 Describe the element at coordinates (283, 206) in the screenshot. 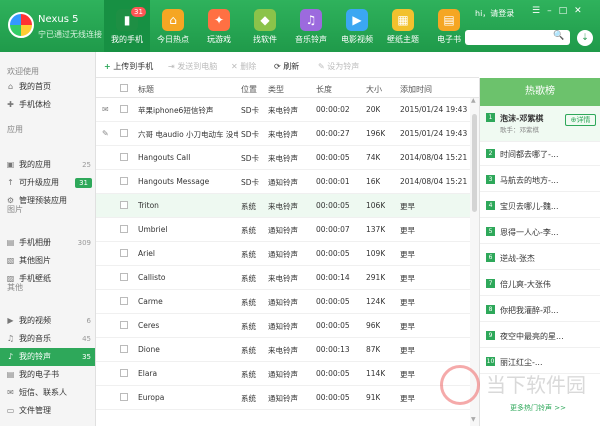

I see `table-row: Triton 系统 来电铃声 00:00:05 106K 更早` at that location.